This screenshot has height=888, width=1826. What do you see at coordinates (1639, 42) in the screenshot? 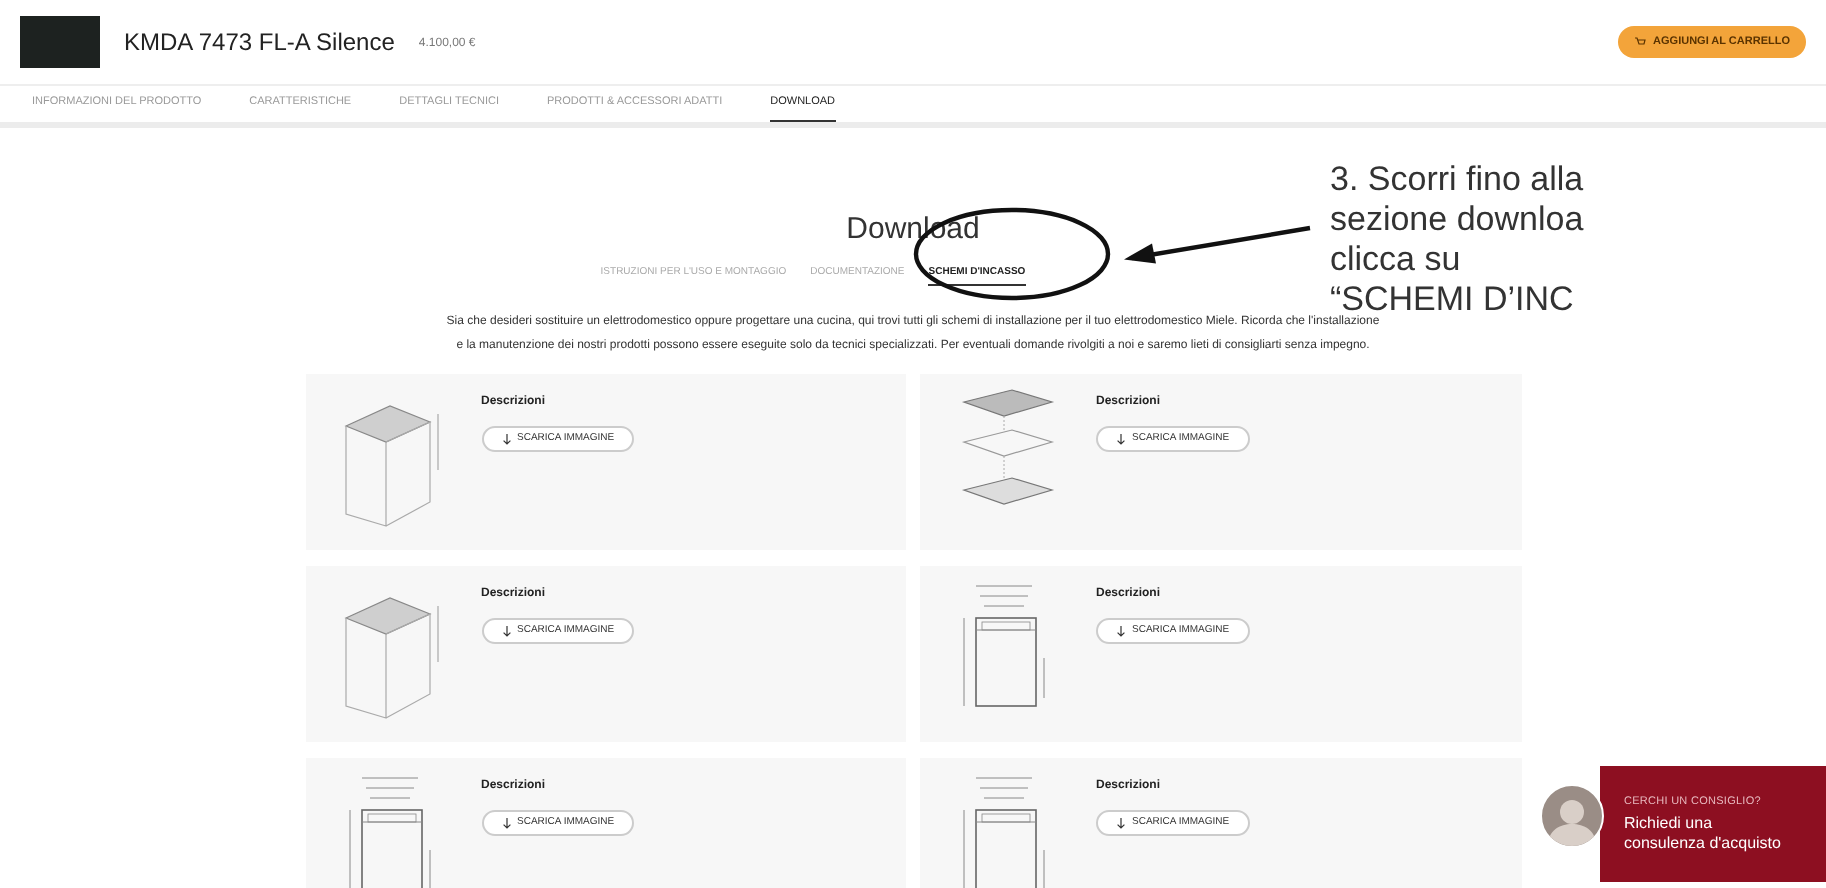
I see `cart-icon` at bounding box center [1639, 42].